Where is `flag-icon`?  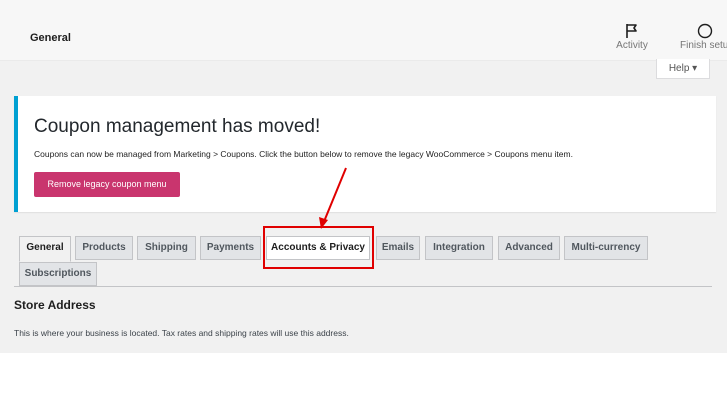
flag-icon is located at coordinates (631, 31).